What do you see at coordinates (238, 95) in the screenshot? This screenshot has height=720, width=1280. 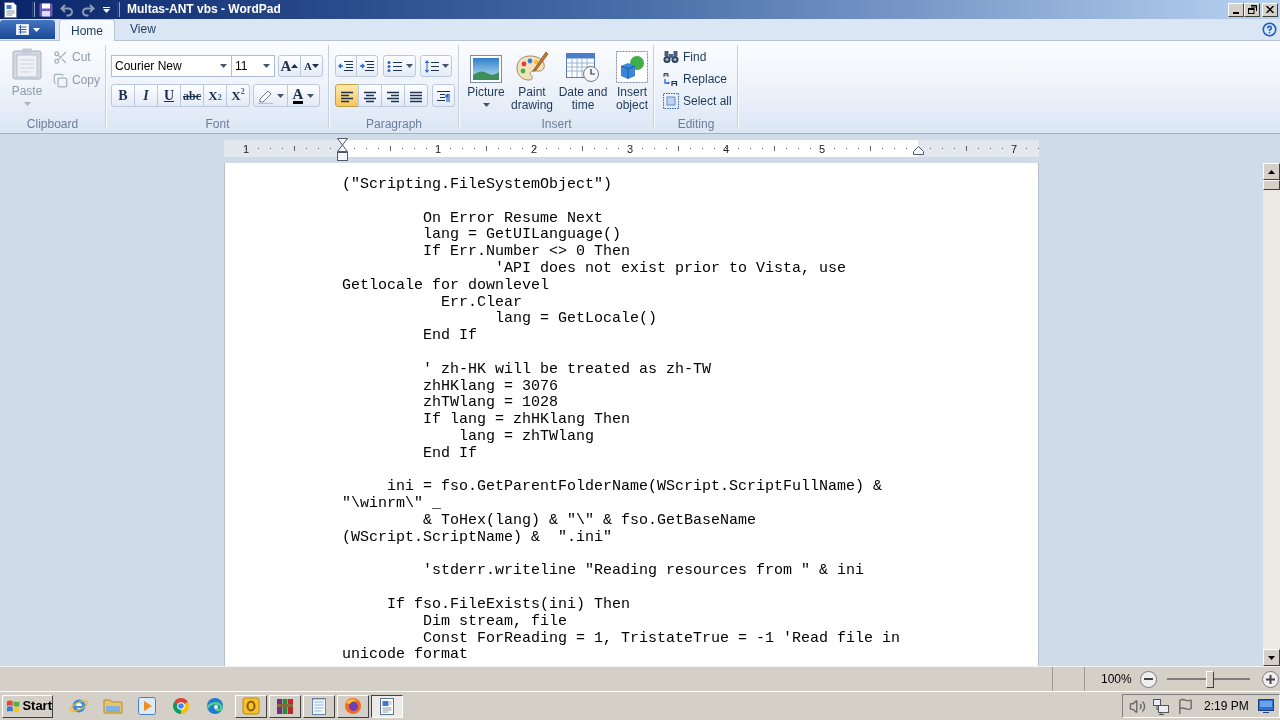 I see `superscript-button: X$^{2}$` at bounding box center [238, 95].